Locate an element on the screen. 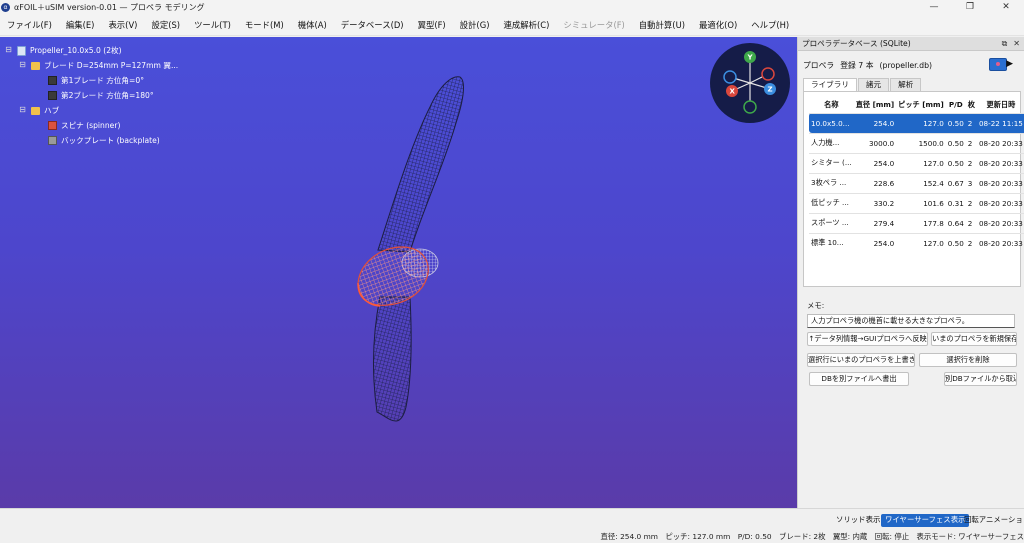  menu-settings: 設定(S) is located at coordinates (165, 25).